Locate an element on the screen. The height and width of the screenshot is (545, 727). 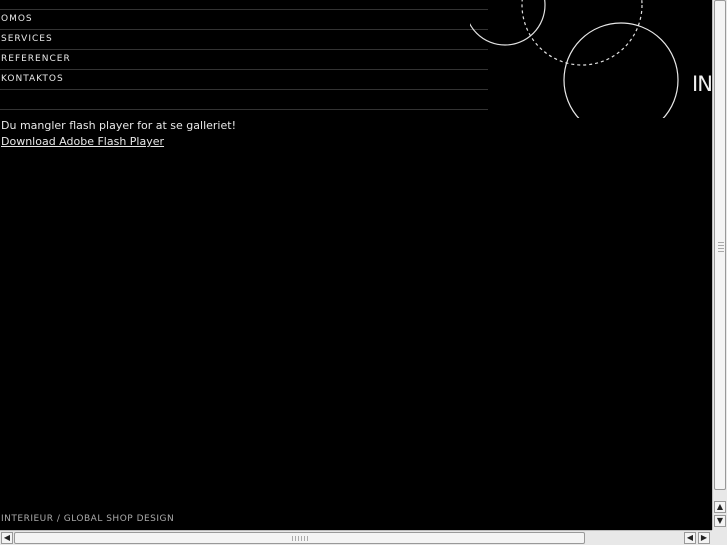
nav-divider is located at coordinates (244, 5).